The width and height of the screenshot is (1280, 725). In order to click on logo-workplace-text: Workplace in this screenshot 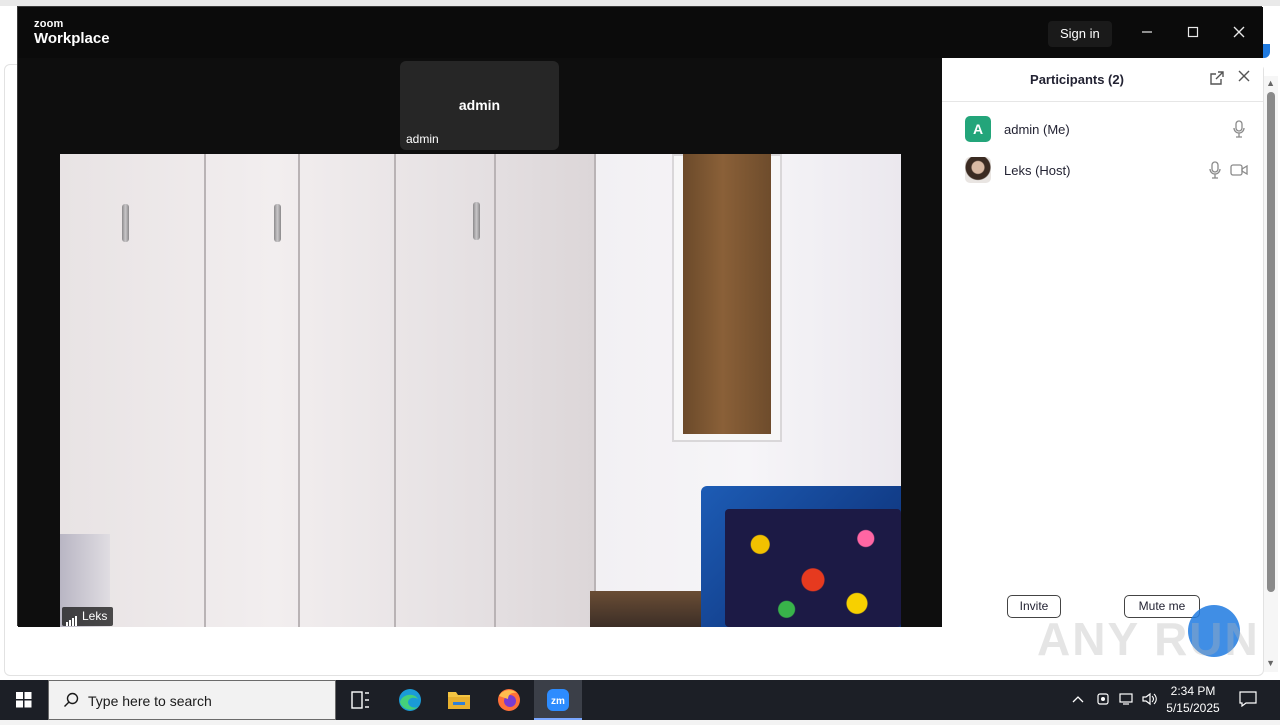, I will do `click(72, 38)`.